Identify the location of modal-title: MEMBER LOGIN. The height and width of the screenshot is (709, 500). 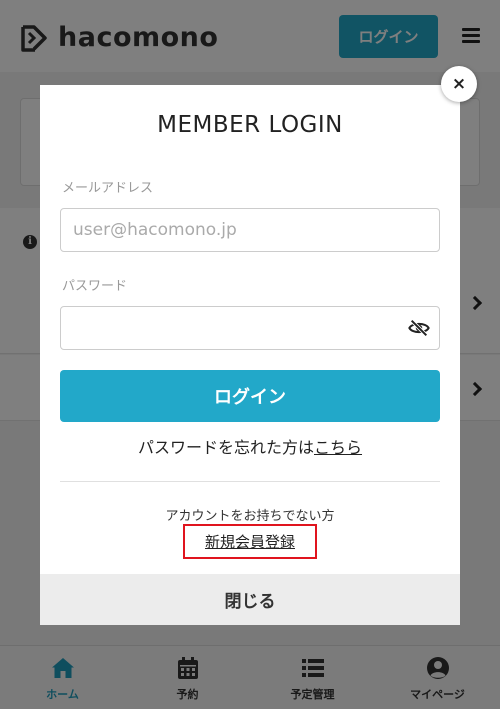
(250, 125).